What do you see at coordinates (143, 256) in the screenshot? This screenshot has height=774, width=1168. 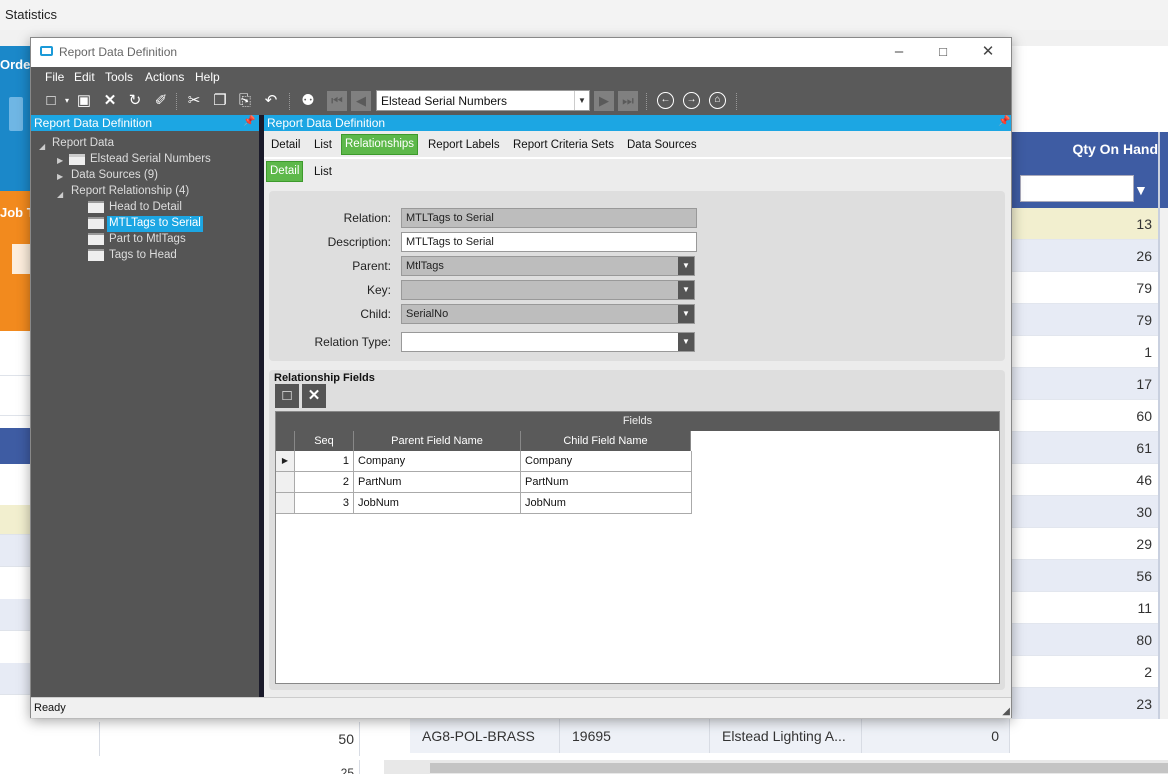 I see `tree-node-tags-to-head: Tags to Head` at bounding box center [143, 256].